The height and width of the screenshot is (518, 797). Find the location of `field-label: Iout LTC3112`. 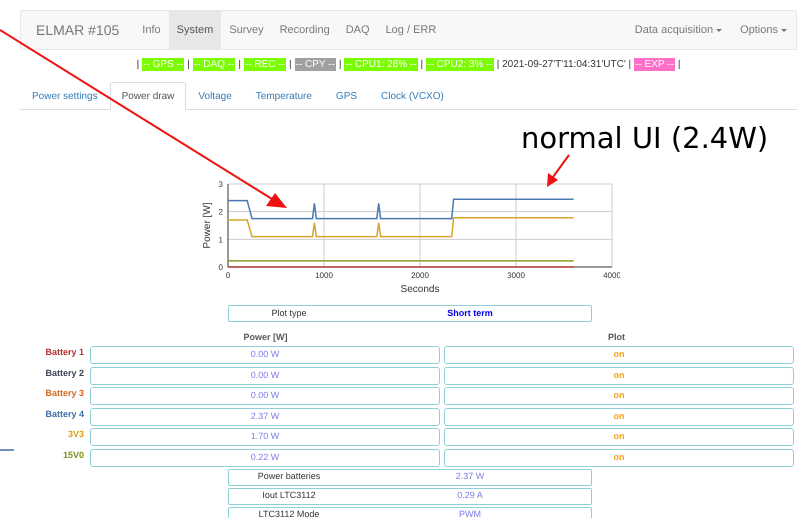

field-label: Iout LTC3112 is located at coordinates (289, 495).